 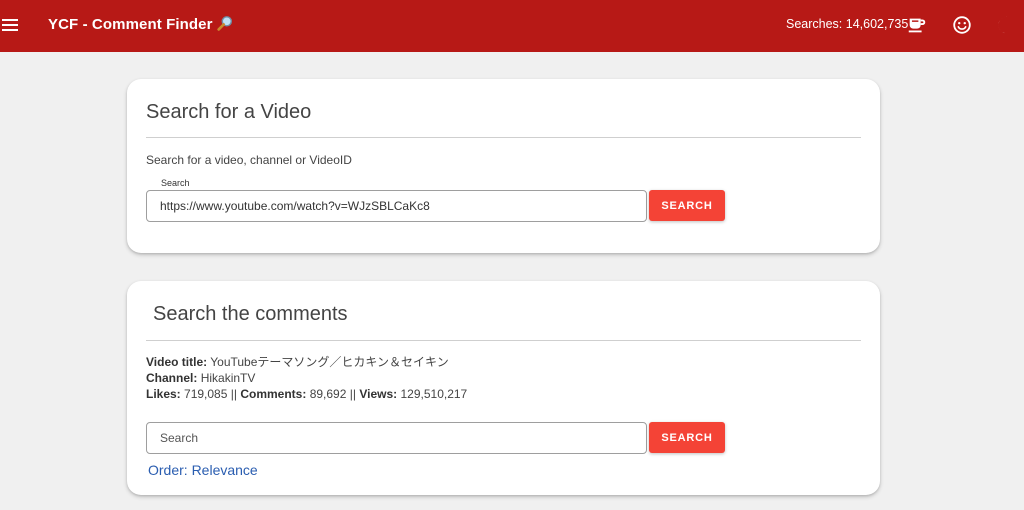 I want to click on video-title-line: Video title: YouTubeテーマソング／ヒカキン＆セイキン, so click(x=306, y=362).